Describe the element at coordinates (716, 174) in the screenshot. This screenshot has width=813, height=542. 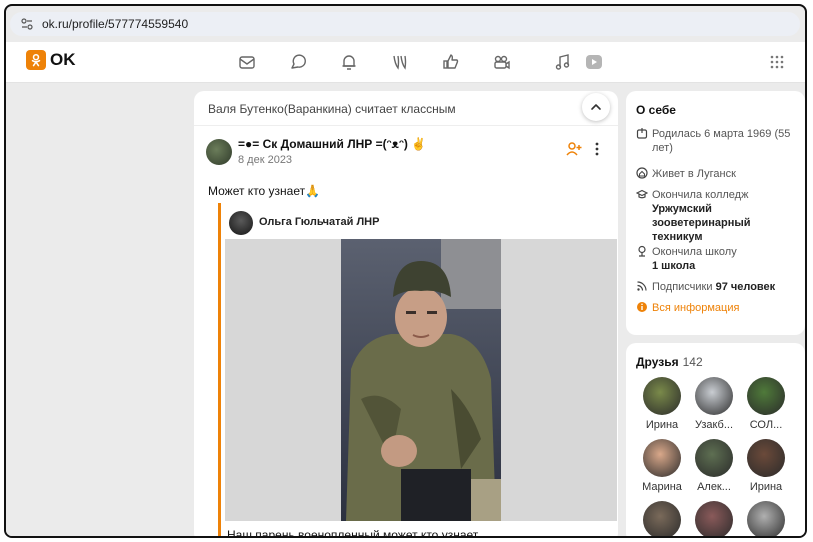
I see `lives-row: Живет в Луганск` at that location.